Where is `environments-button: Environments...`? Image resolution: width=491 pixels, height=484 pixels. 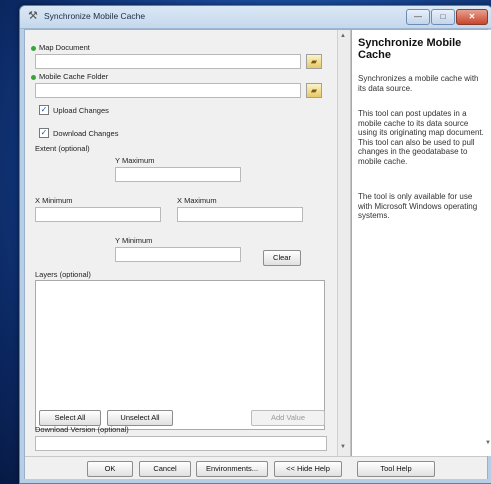
environments-button: Environments... is located at coordinates (232, 469).